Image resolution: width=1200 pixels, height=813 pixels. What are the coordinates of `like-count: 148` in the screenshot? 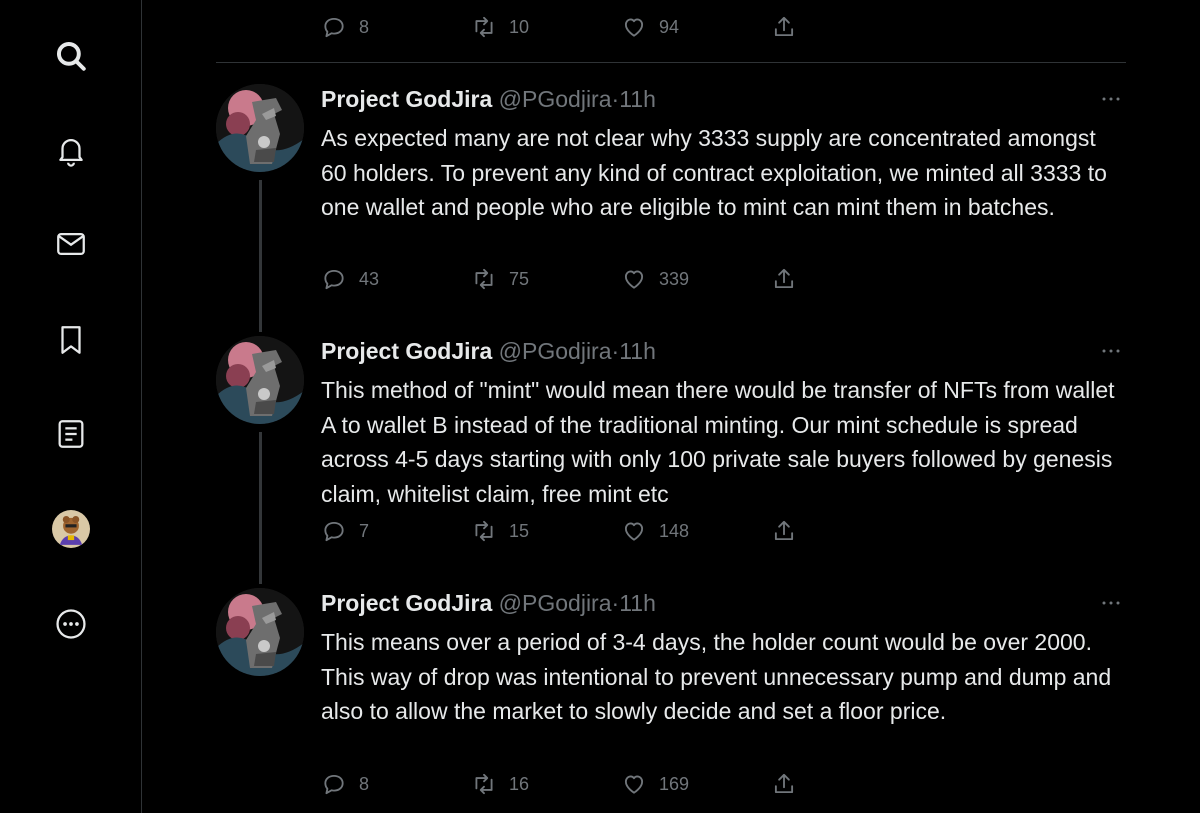 It's located at (674, 530).